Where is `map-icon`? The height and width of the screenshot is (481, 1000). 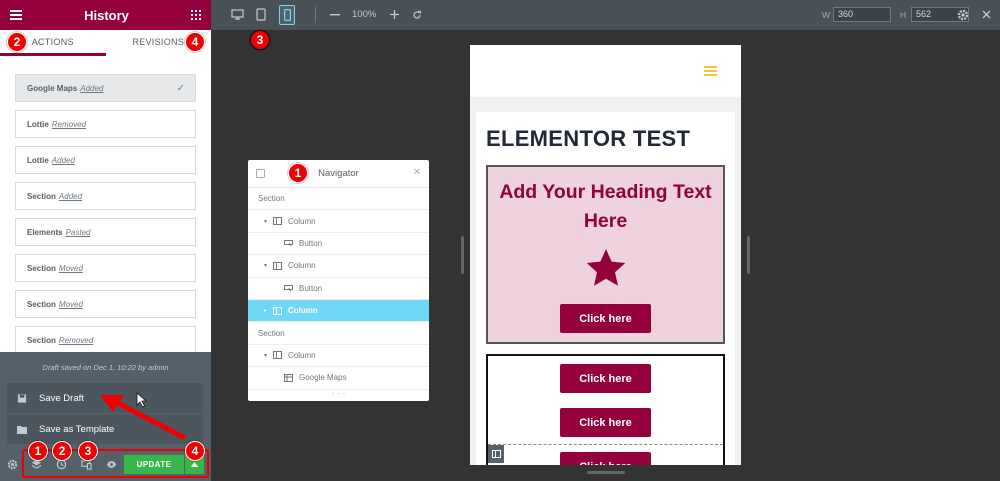
map-icon is located at coordinates (288, 377).